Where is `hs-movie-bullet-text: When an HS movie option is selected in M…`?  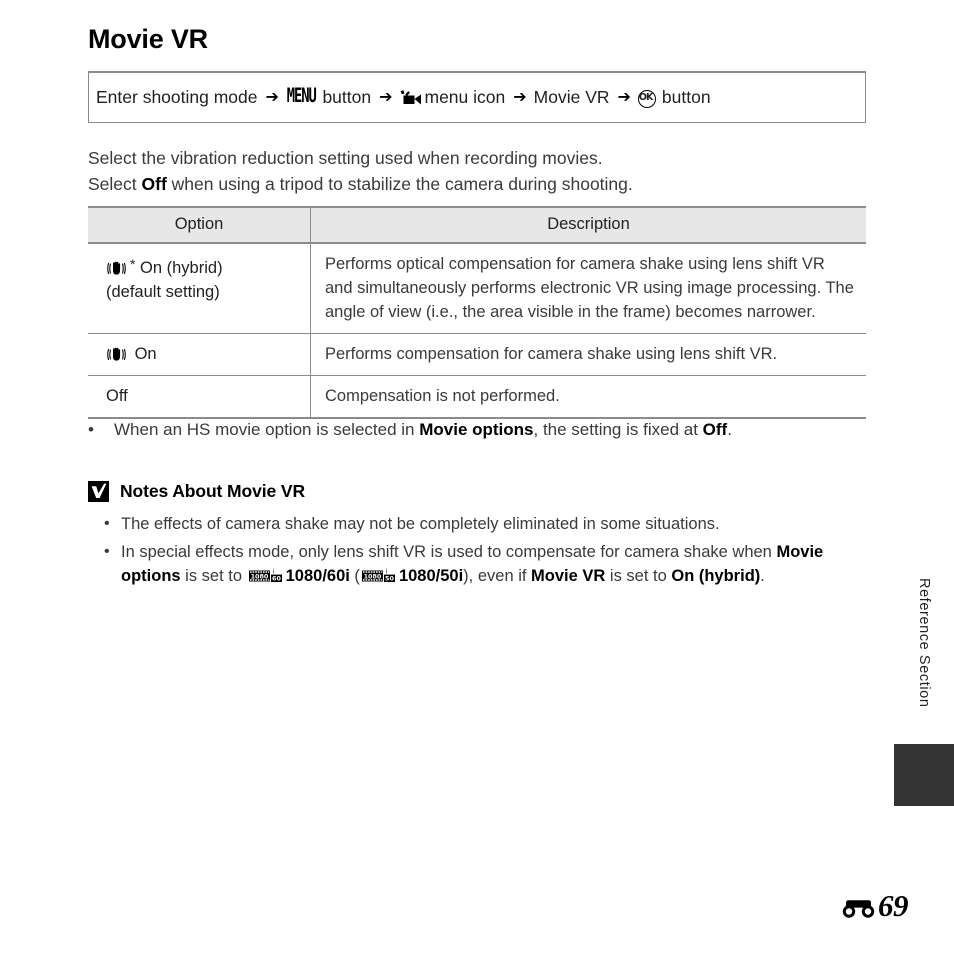
hs-movie-bullet-text: When an HS movie option is selected in M… is located at coordinates (423, 429).